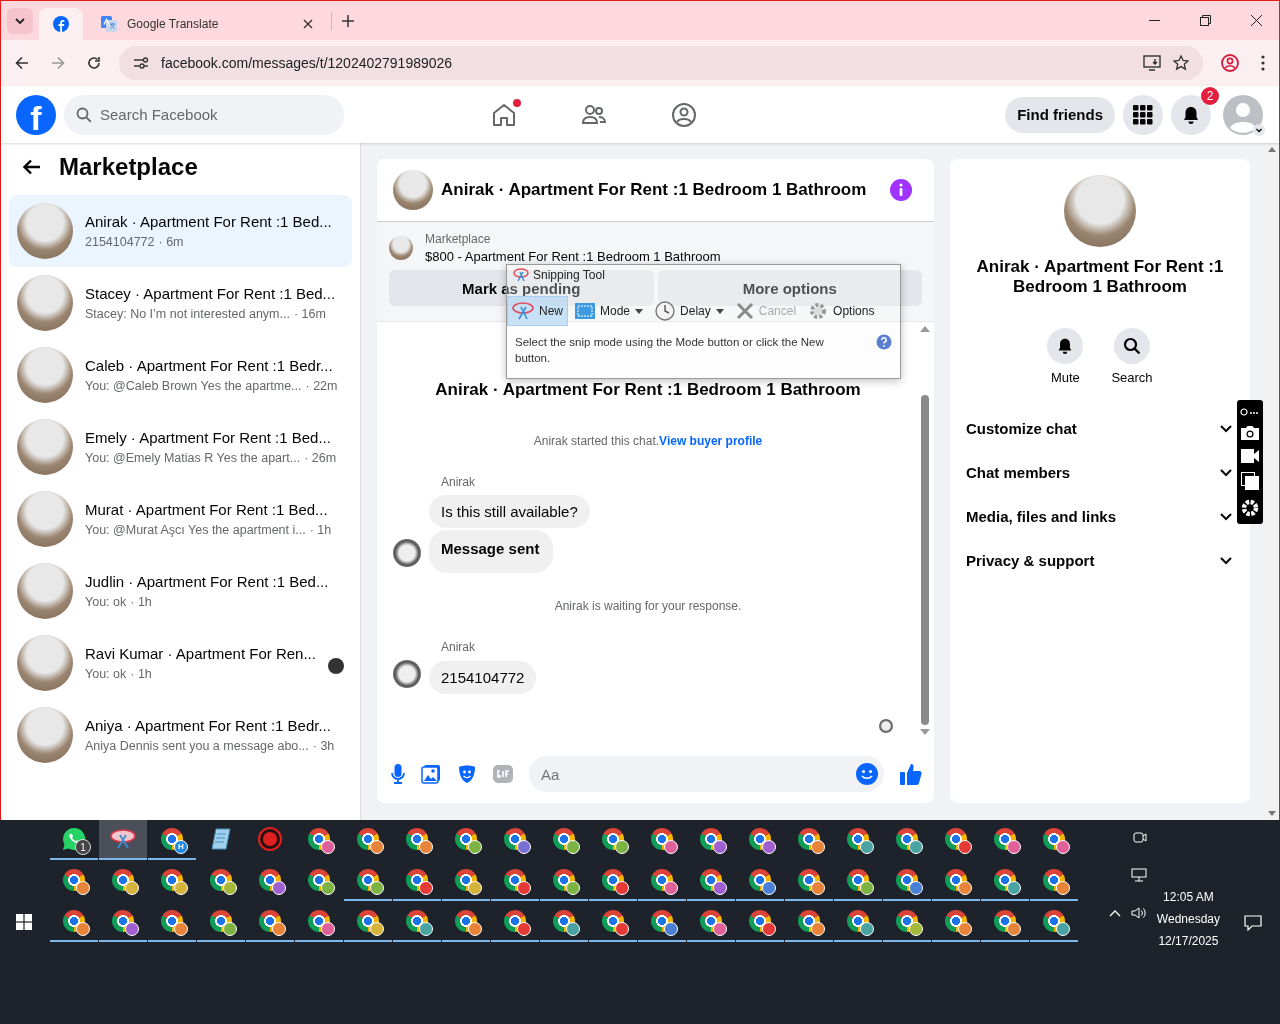 The width and height of the screenshot is (1280, 1024). Describe the element at coordinates (1205, 20) in the screenshot. I see `restore-icon` at that location.